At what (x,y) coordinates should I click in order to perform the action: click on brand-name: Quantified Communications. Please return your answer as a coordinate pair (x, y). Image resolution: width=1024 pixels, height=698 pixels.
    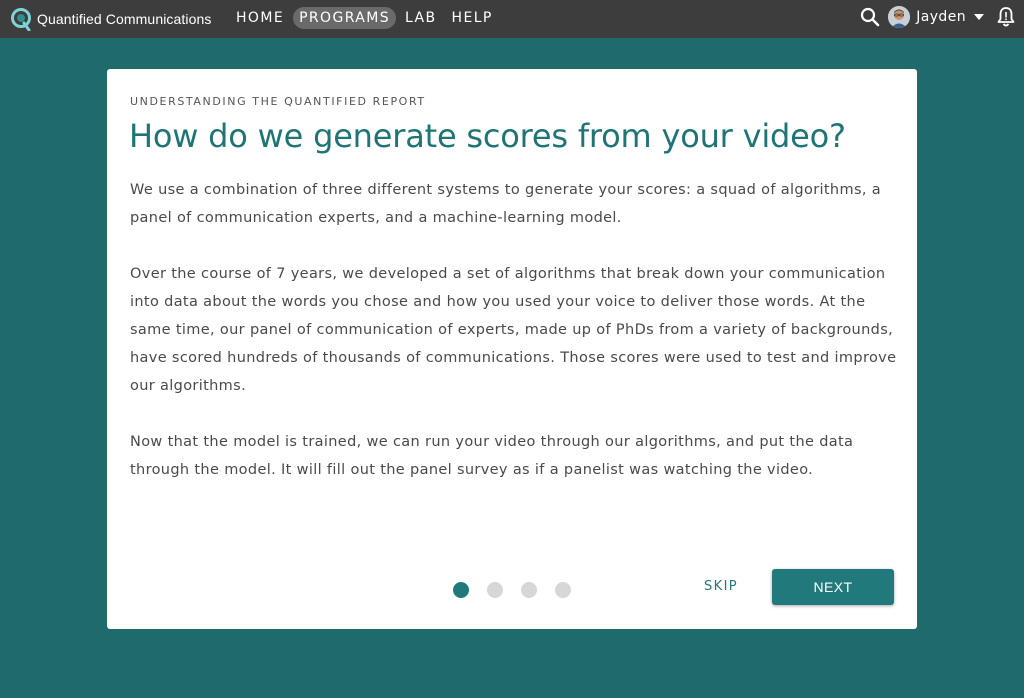
    Looking at the image, I should click on (124, 19).